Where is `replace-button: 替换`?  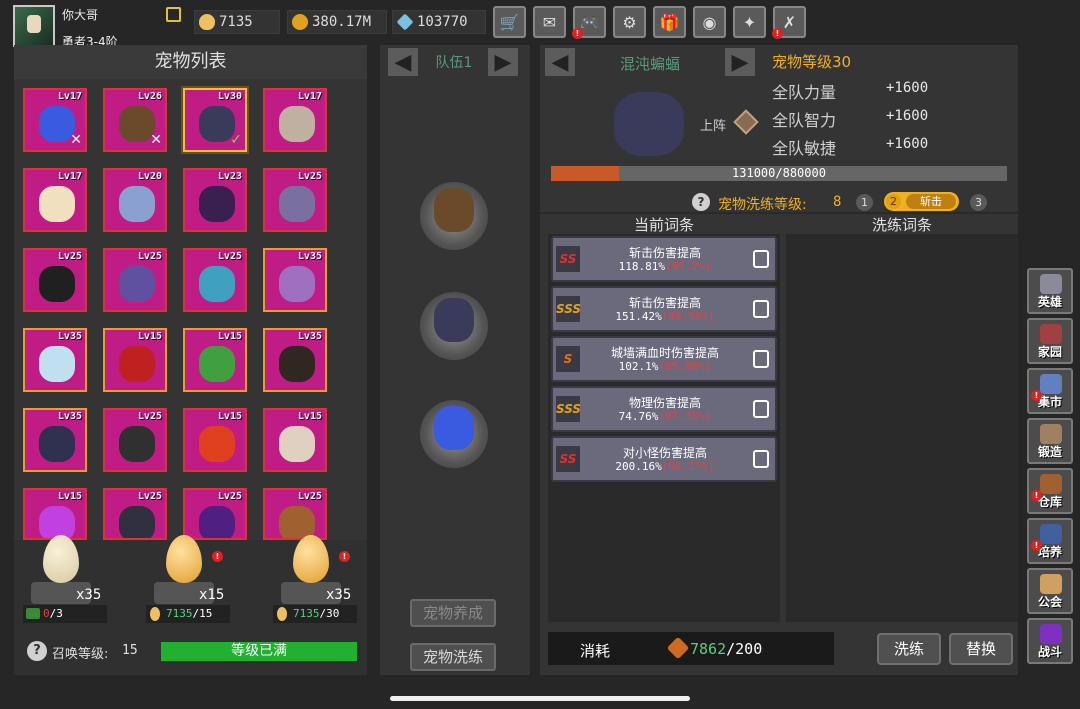
replace-button: 替换 is located at coordinates (981, 649).